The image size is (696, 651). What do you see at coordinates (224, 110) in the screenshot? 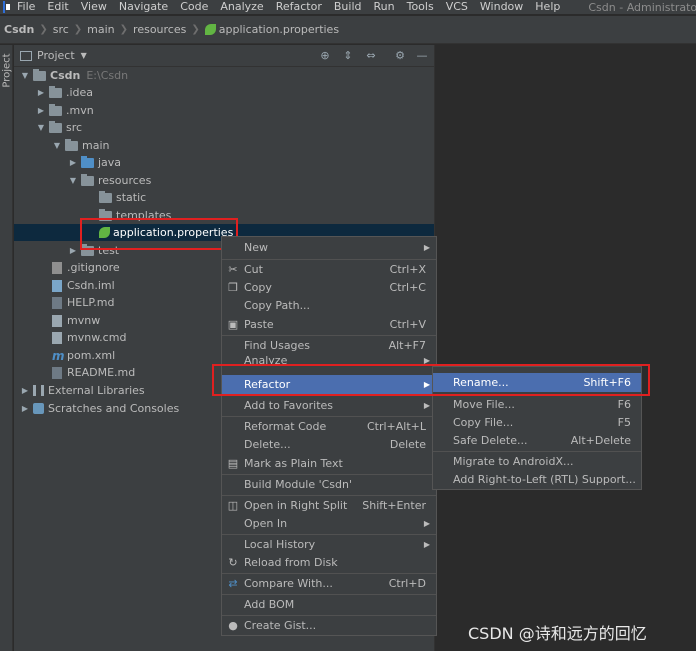
I see `tree-item-mvn: ▶ .mvn` at bounding box center [224, 110].